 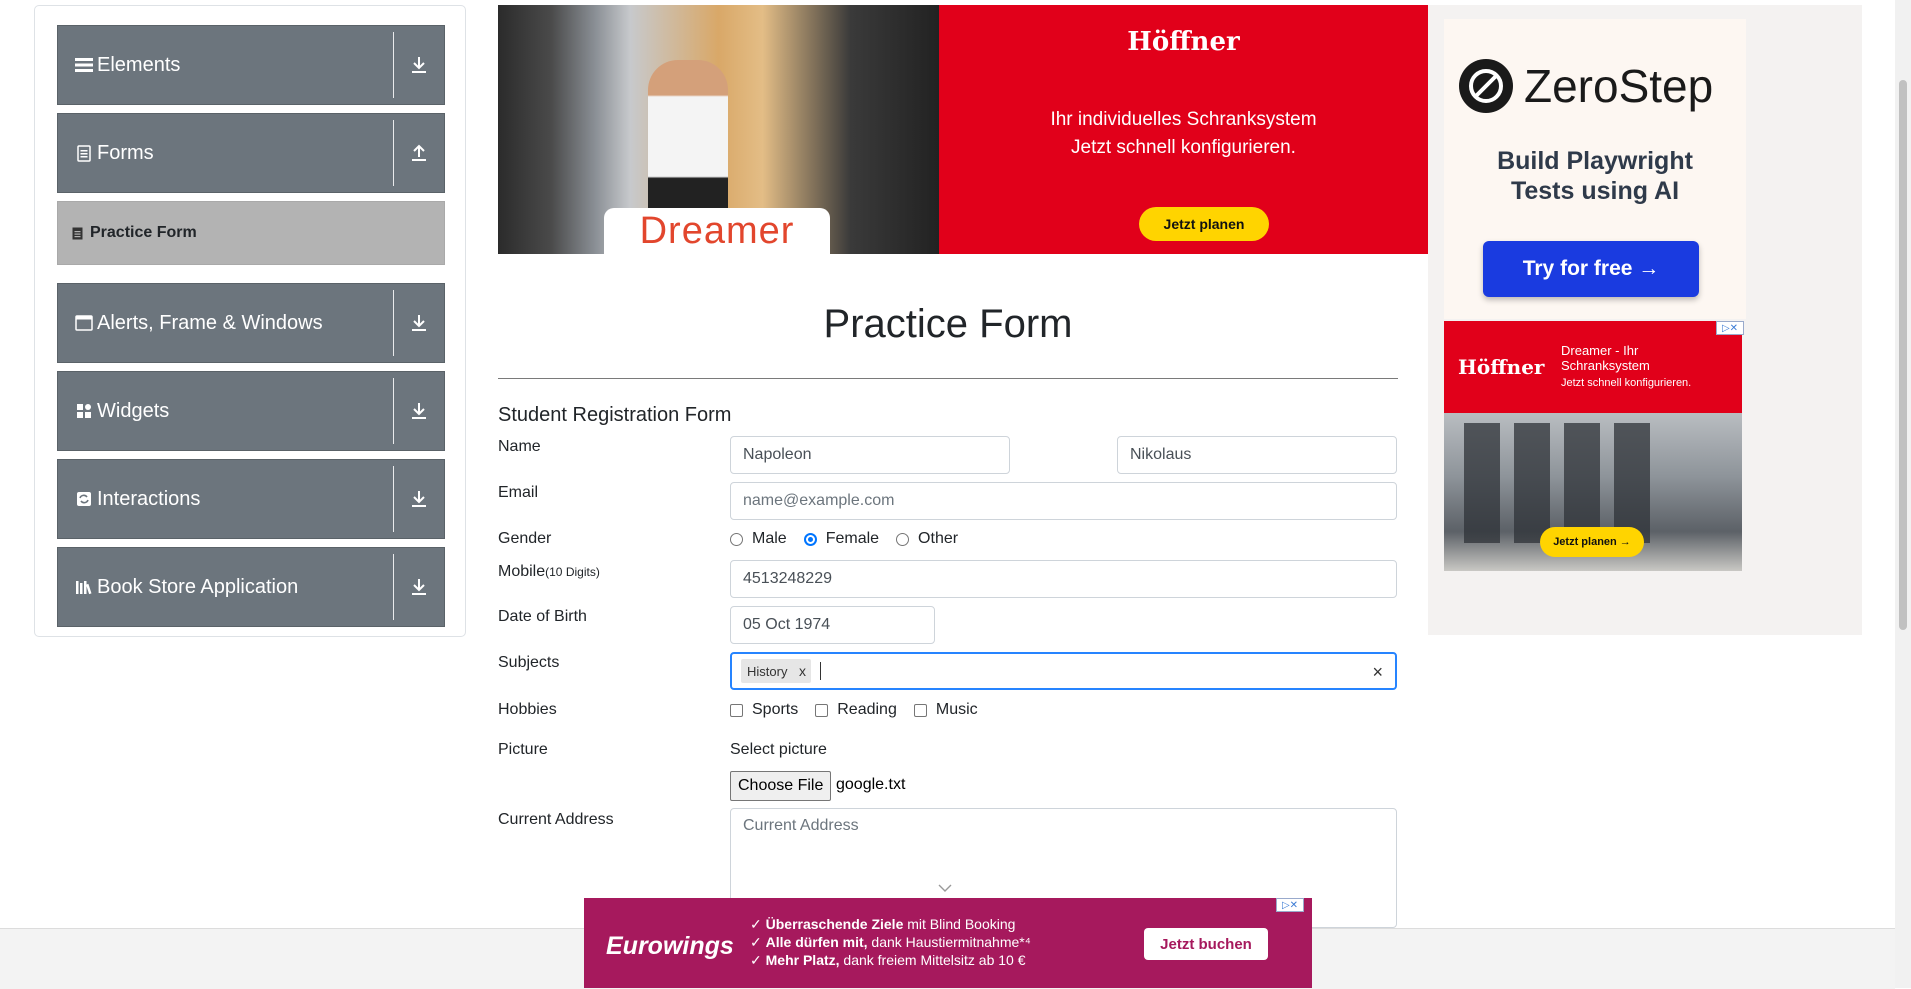 What do you see at coordinates (1063, 501) in the screenshot?
I see `email-input` at bounding box center [1063, 501].